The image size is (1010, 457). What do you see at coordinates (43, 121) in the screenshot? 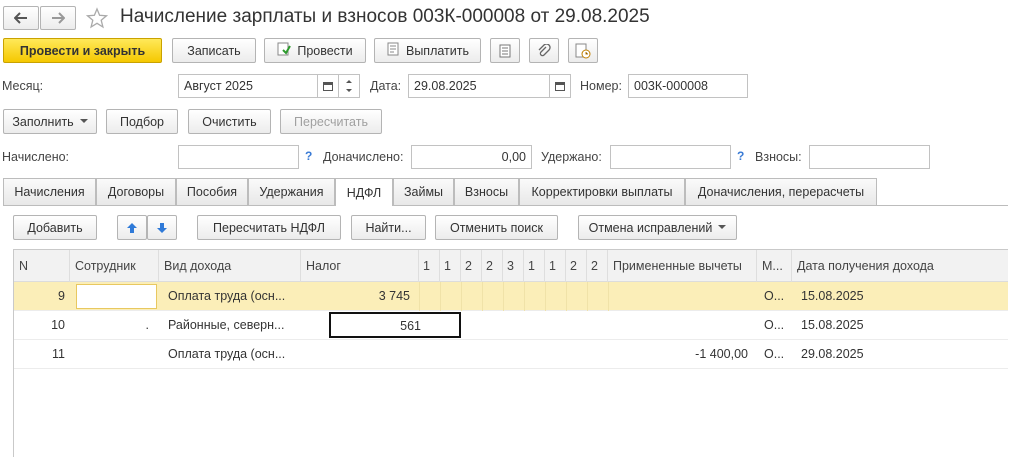
I see `fill-button-label: Заполнить` at bounding box center [43, 121].